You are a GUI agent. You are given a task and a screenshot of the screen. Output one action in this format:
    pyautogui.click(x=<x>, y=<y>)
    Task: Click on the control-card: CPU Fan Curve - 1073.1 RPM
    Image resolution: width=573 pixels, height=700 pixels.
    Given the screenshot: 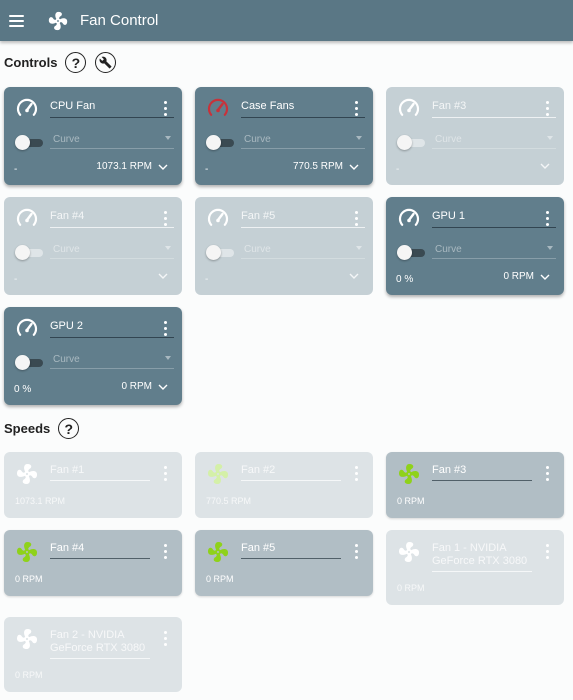 What is the action you would take?
    pyautogui.click(x=93, y=136)
    